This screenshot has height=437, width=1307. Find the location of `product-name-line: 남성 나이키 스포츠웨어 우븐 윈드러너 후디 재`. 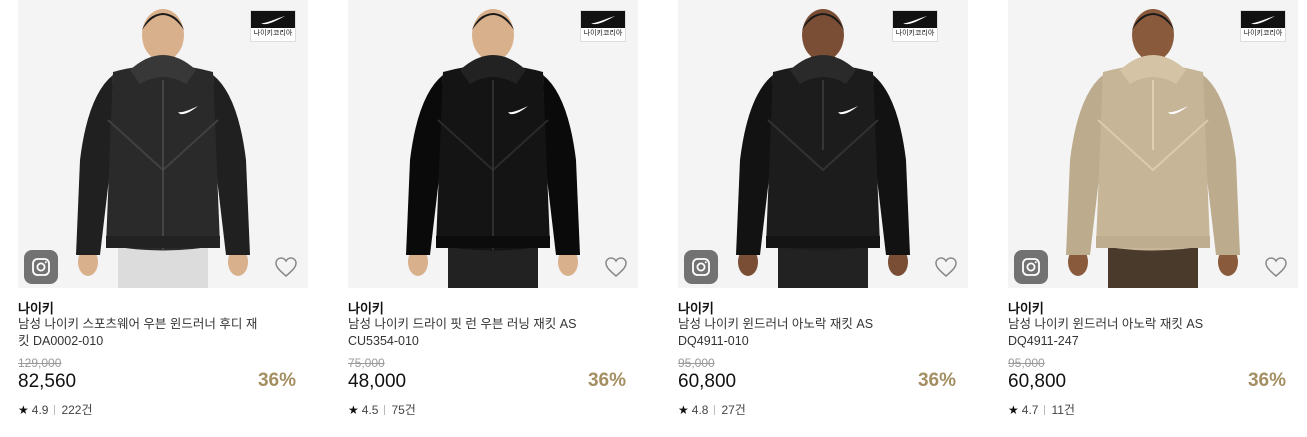

product-name-line: 남성 나이키 스포츠웨어 우븐 윈드러너 후디 재 is located at coordinates (138, 324).